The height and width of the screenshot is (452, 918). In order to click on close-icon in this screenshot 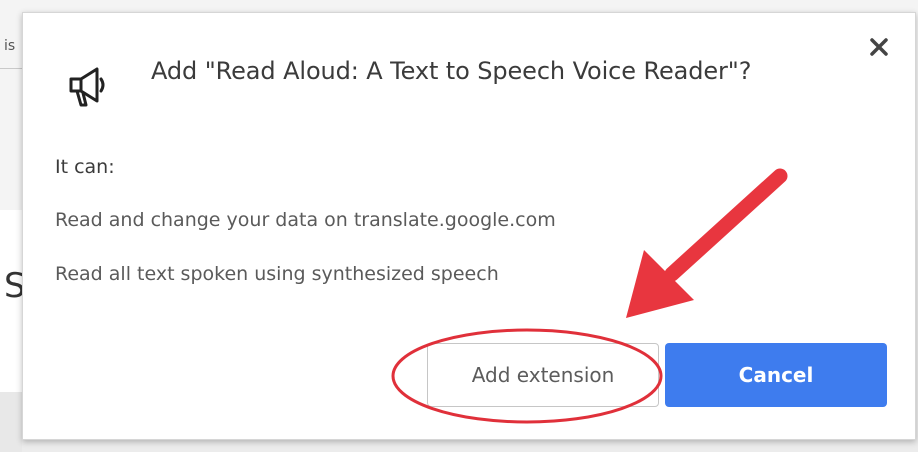, I will do `click(879, 47)`.